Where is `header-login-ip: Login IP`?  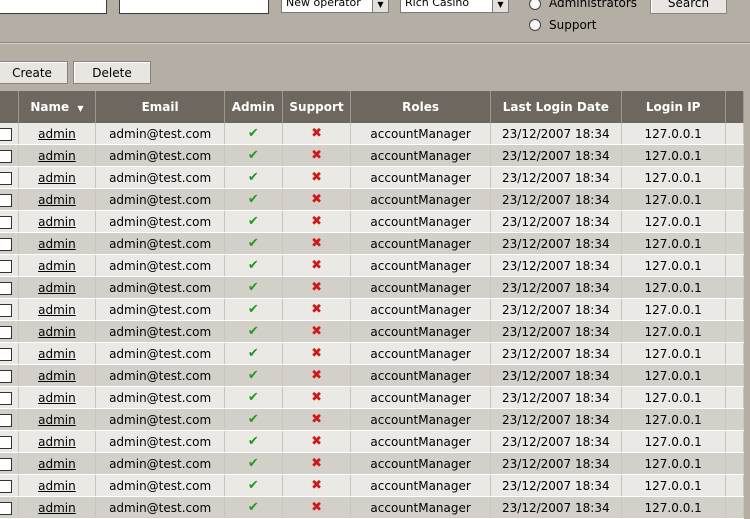 header-login-ip: Login IP is located at coordinates (673, 107).